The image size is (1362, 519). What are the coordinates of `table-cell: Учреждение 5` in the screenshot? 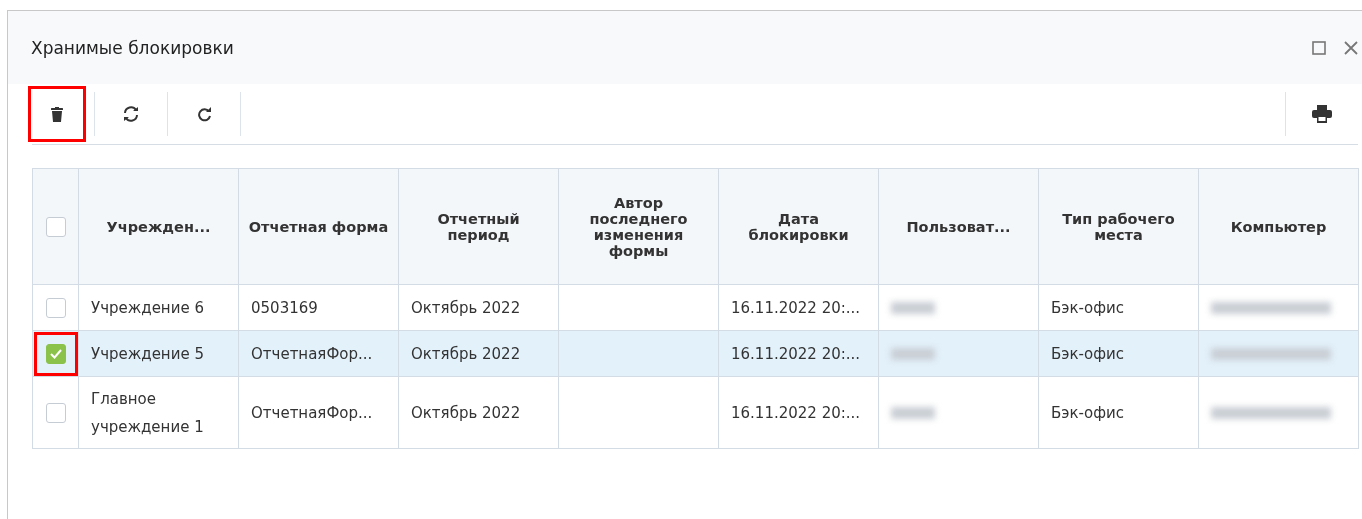 It's located at (147, 353).